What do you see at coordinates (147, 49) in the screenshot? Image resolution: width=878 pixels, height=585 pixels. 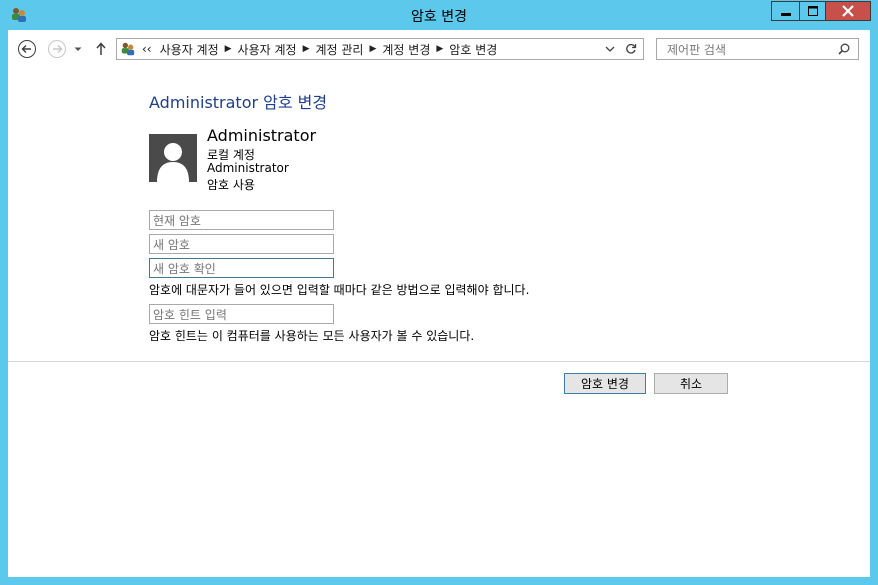 I see `breadcrumb-overflow: ‹‹` at bounding box center [147, 49].